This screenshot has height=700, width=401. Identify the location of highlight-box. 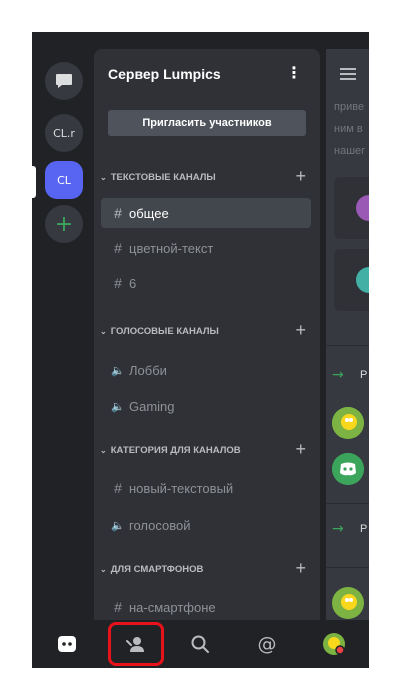
(136, 644).